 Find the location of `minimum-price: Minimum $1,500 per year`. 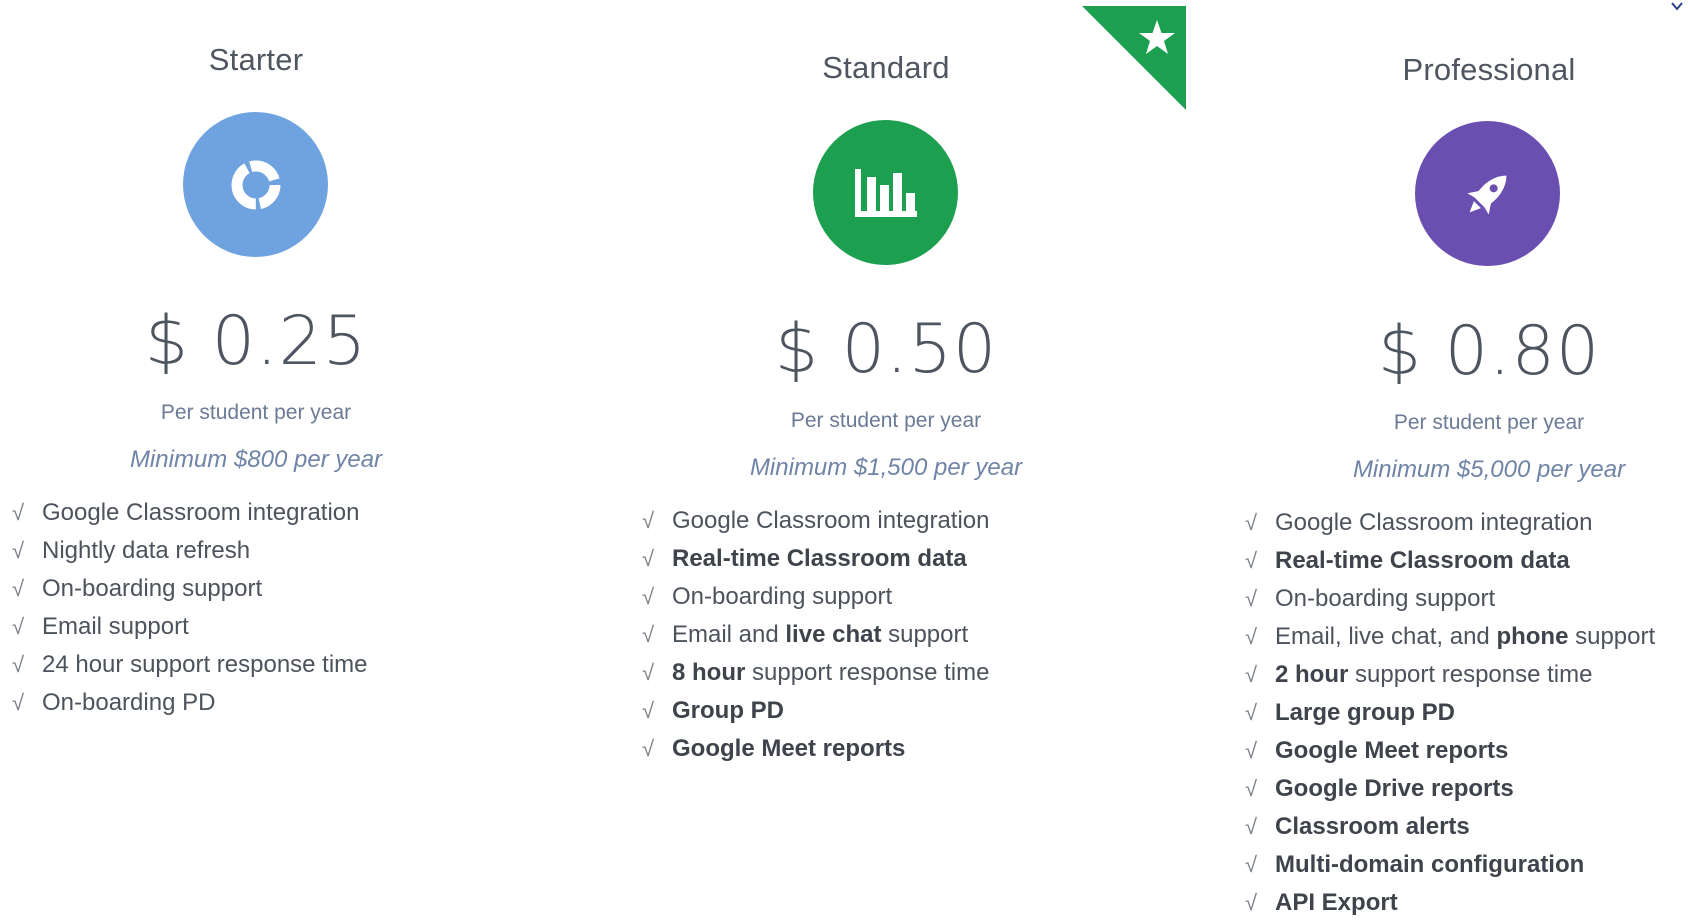

minimum-price: Minimum $1,500 per year is located at coordinates (886, 467).